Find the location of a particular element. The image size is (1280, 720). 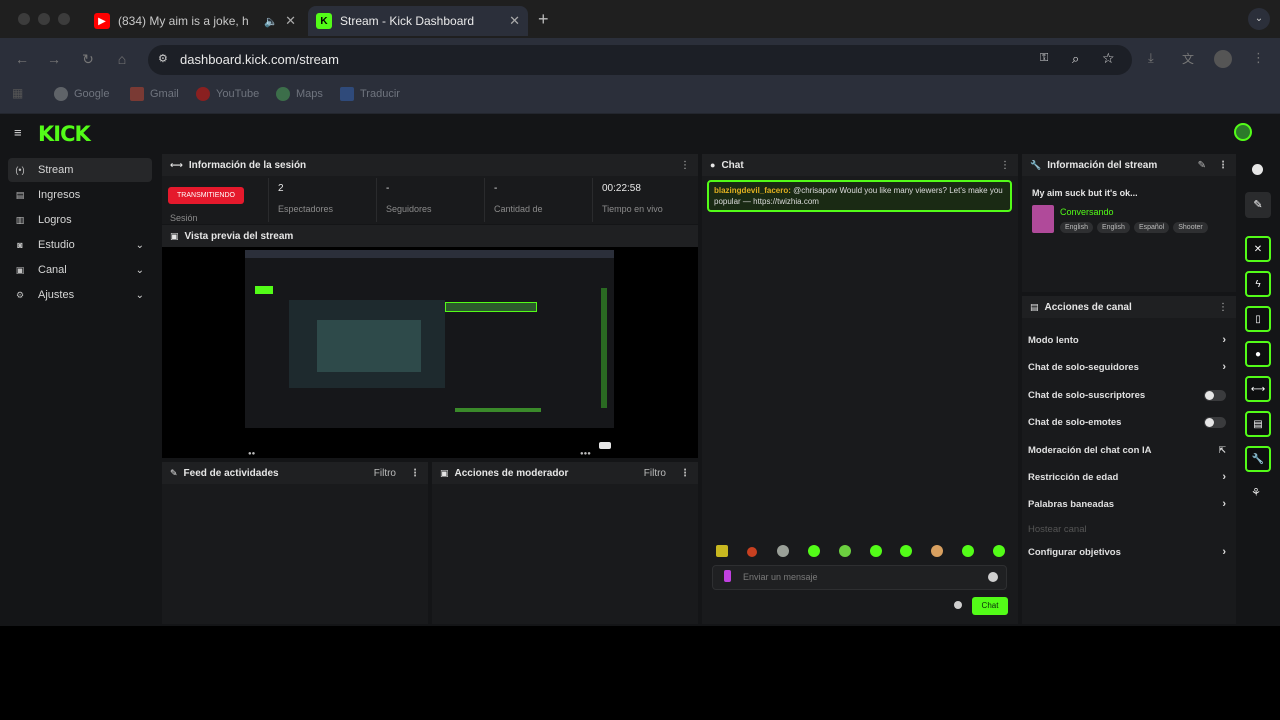

tag: Shooter is located at coordinates (1190, 227).